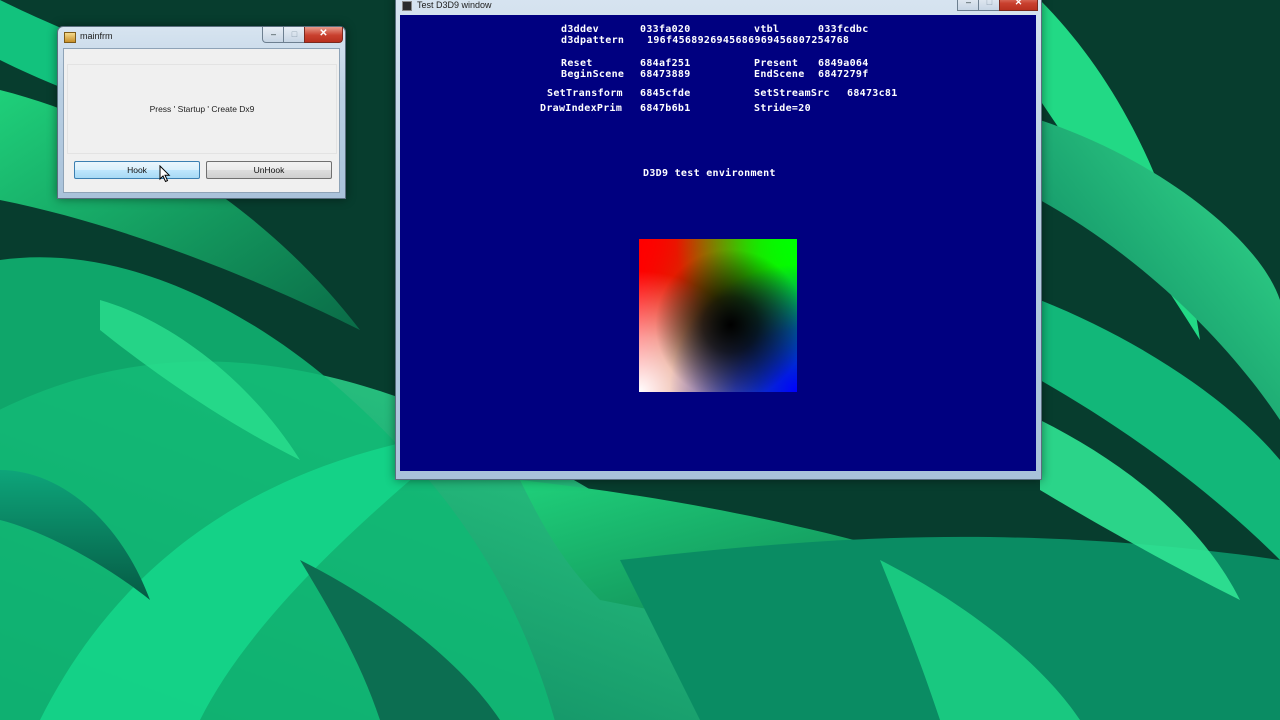 The image size is (1280, 720). Describe the element at coordinates (718, 7) in the screenshot. I see `d3d9-titlebar: Test D3D9 window – □ ✕` at that location.